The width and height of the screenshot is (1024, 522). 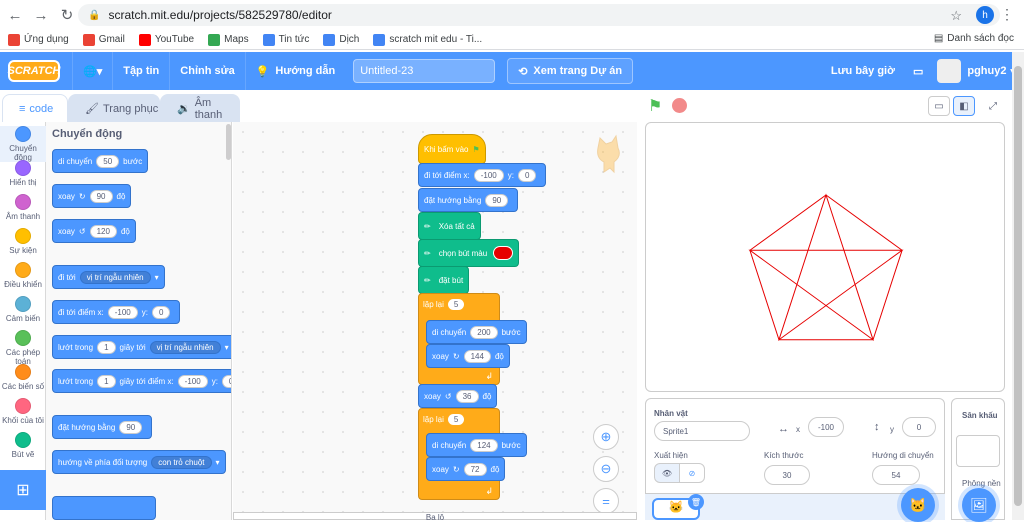 What do you see at coordinates (993, 106) in the screenshot?
I see `fullscreen-button: ⤢` at bounding box center [993, 106].